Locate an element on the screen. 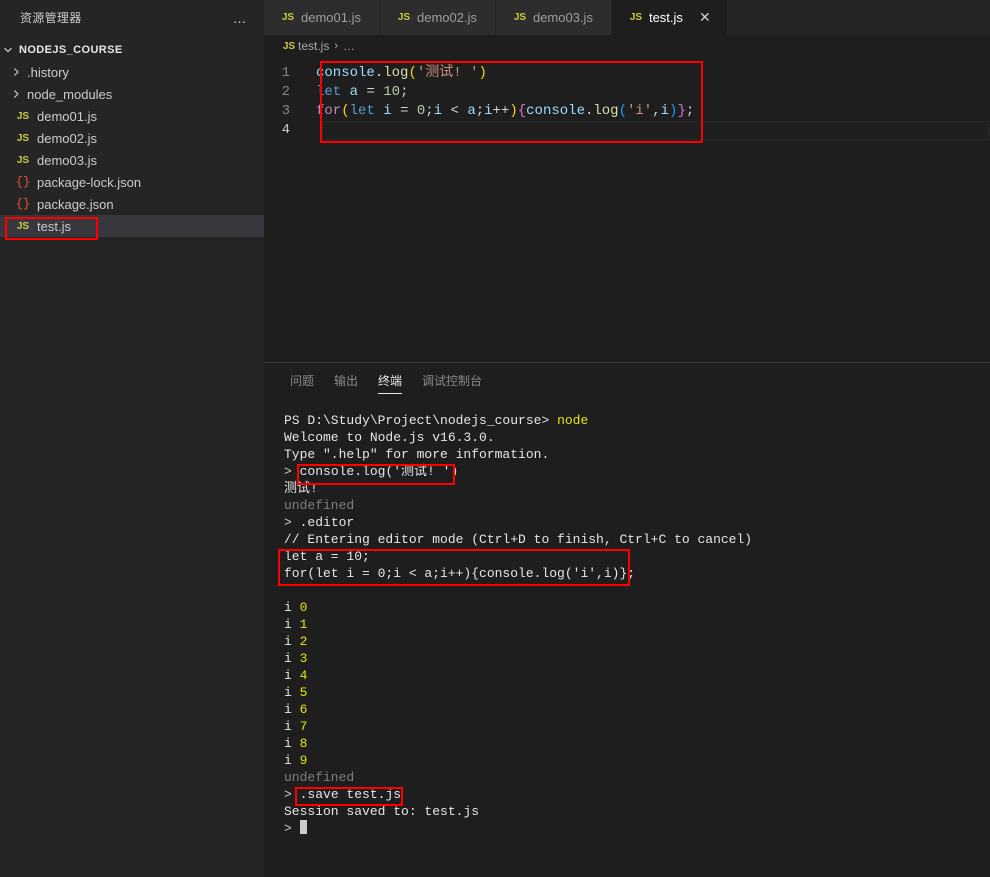 The width and height of the screenshot is (990, 877). sidebar-item-demo01js: JS demo01.js is located at coordinates (132, 116).